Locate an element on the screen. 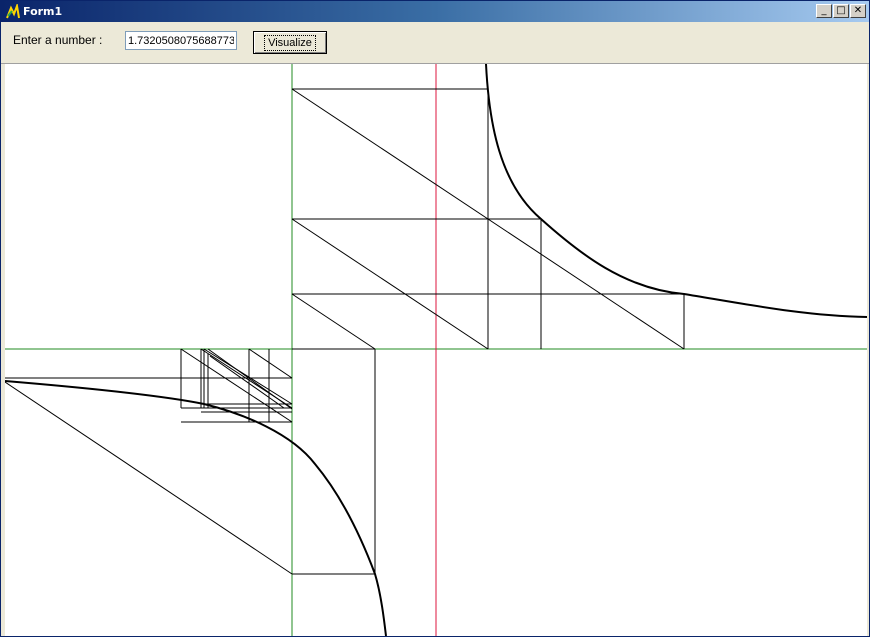 This screenshot has height=637, width=870. close-button: ✕ is located at coordinates (858, 11).